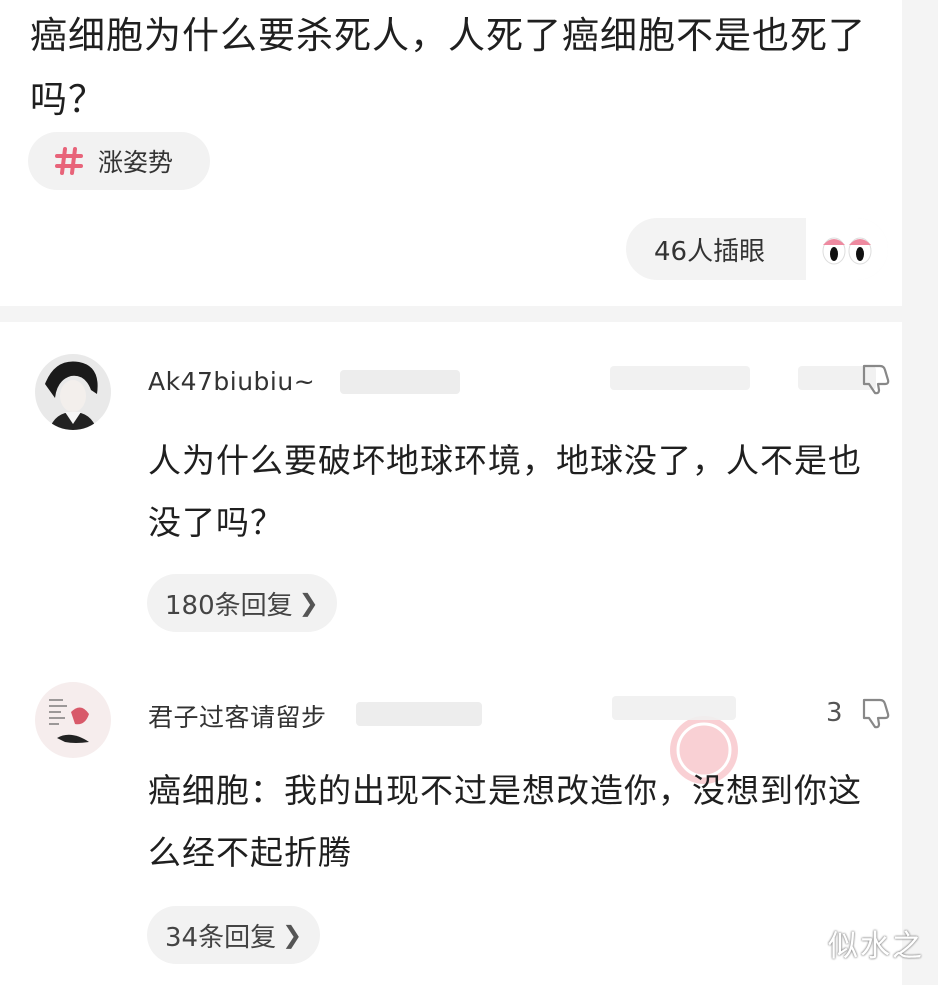  Describe the element at coordinates (455, 68) in the screenshot. I see `post-title: 癌细胞为什么要杀死人，人死了癌细胞不是也死了吗？` at that location.